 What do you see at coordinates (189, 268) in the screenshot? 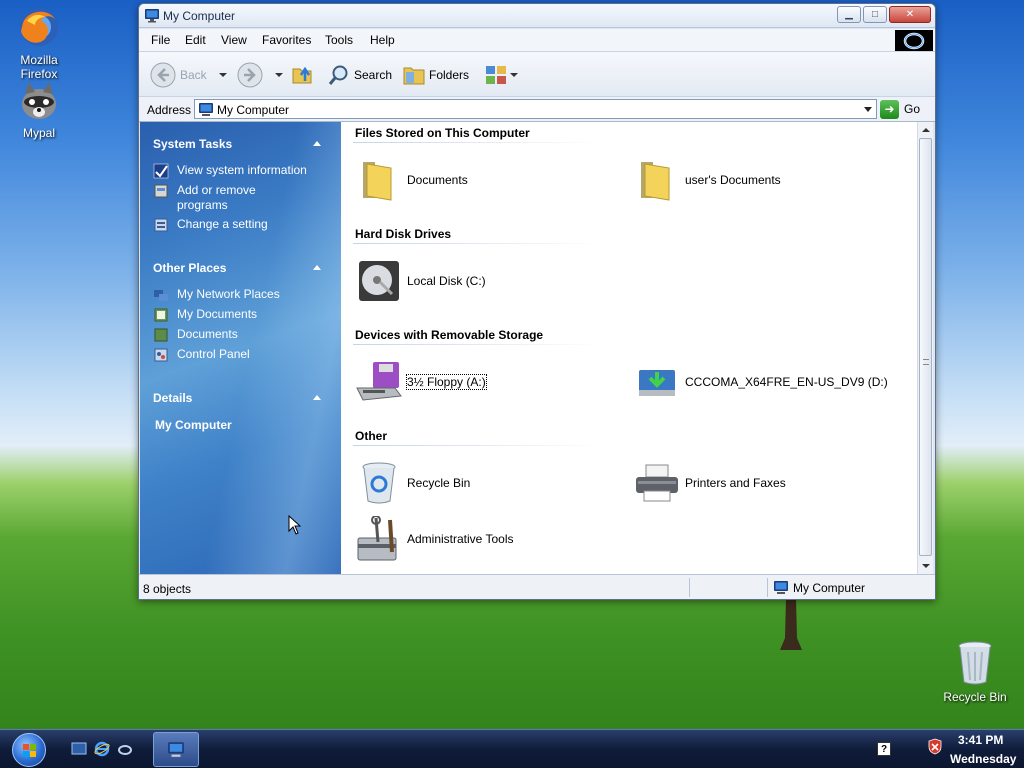
I see `other-places-header: Other Places` at bounding box center [189, 268].